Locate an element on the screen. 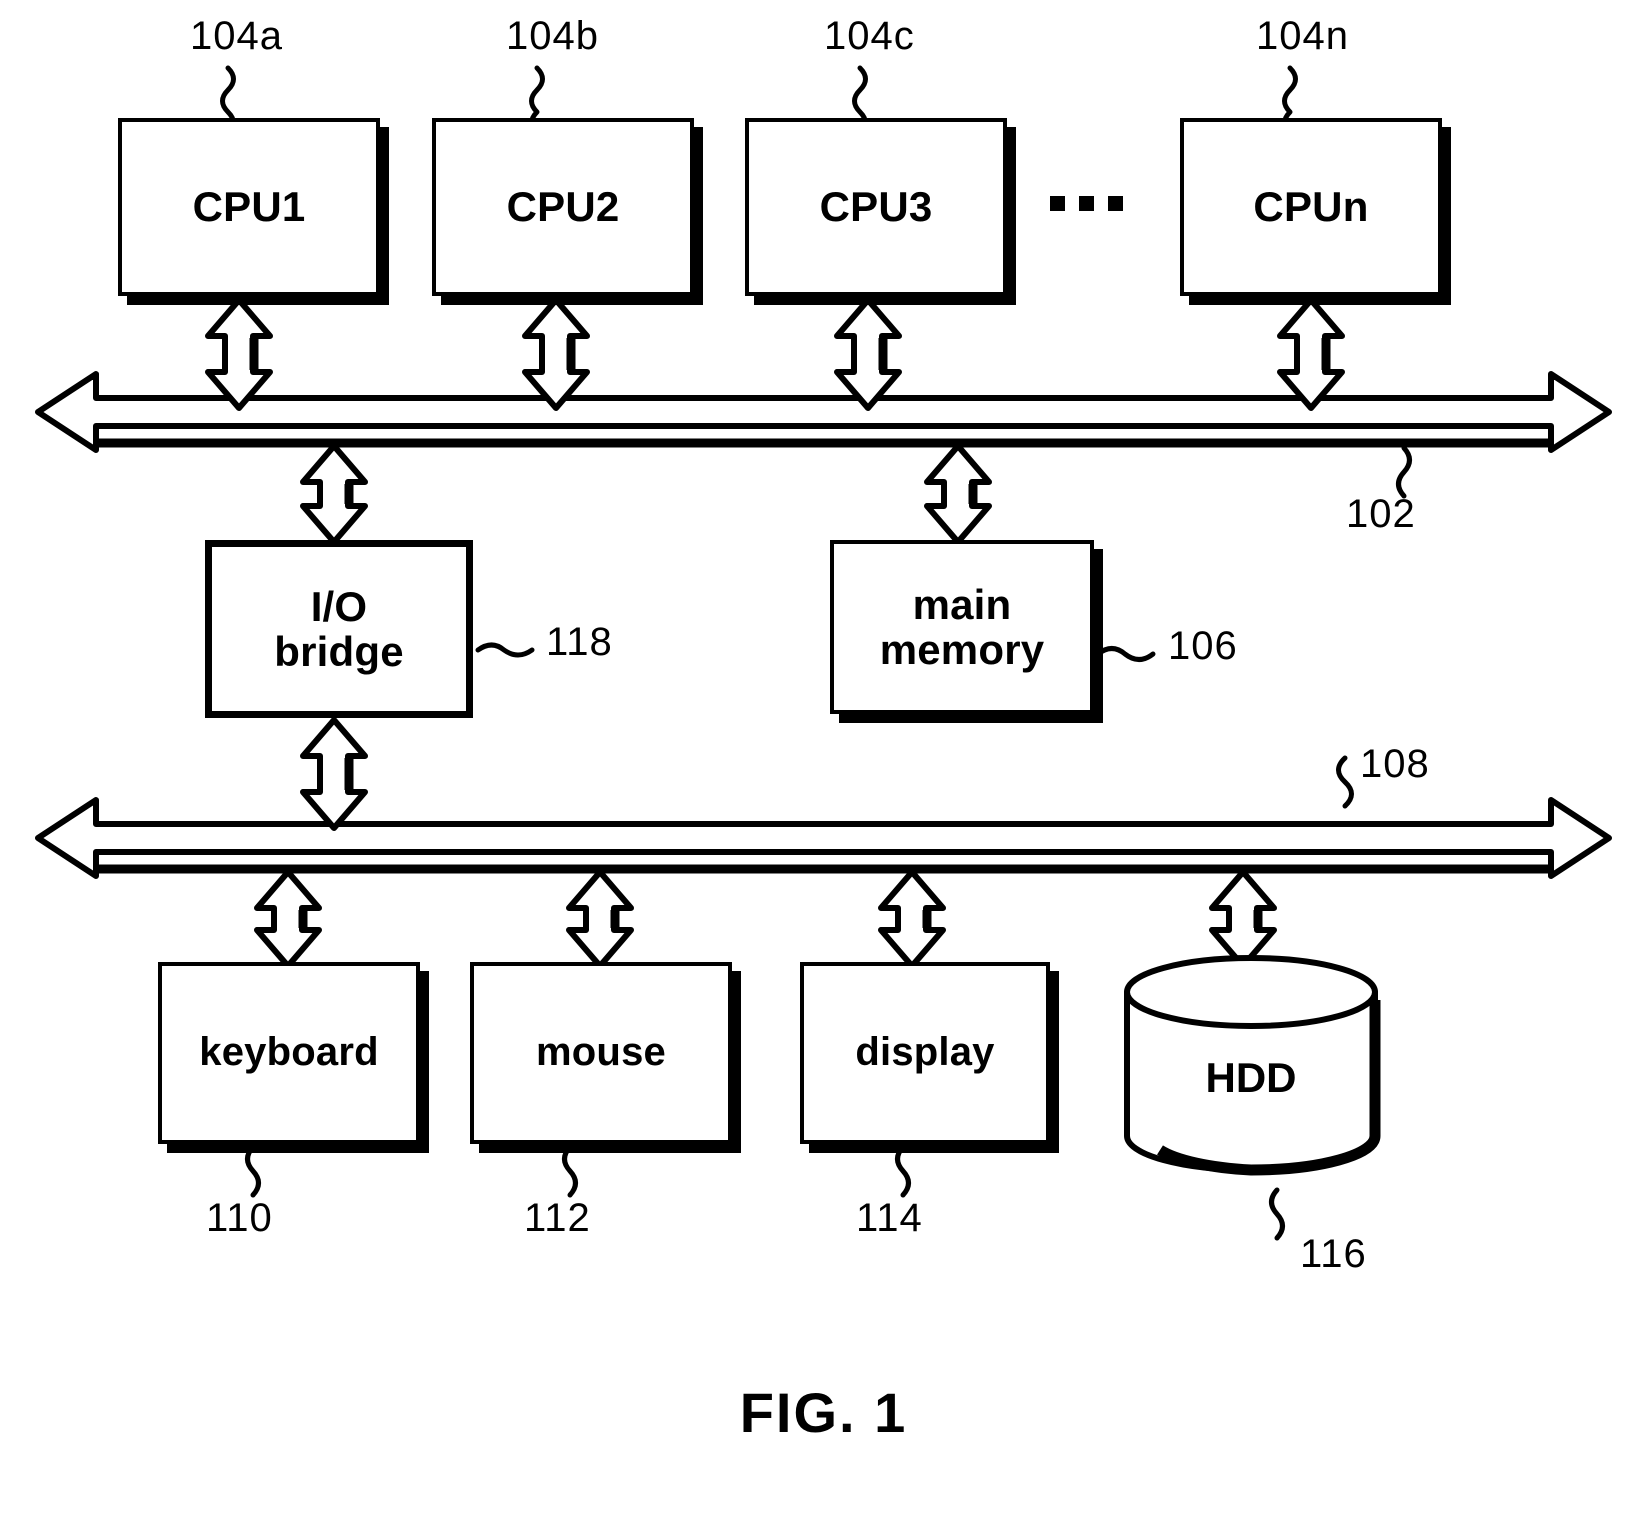 The width and height of the screenshot is (1647, 1531). connector-cpu1-bus is located at coordinates (239, 354).